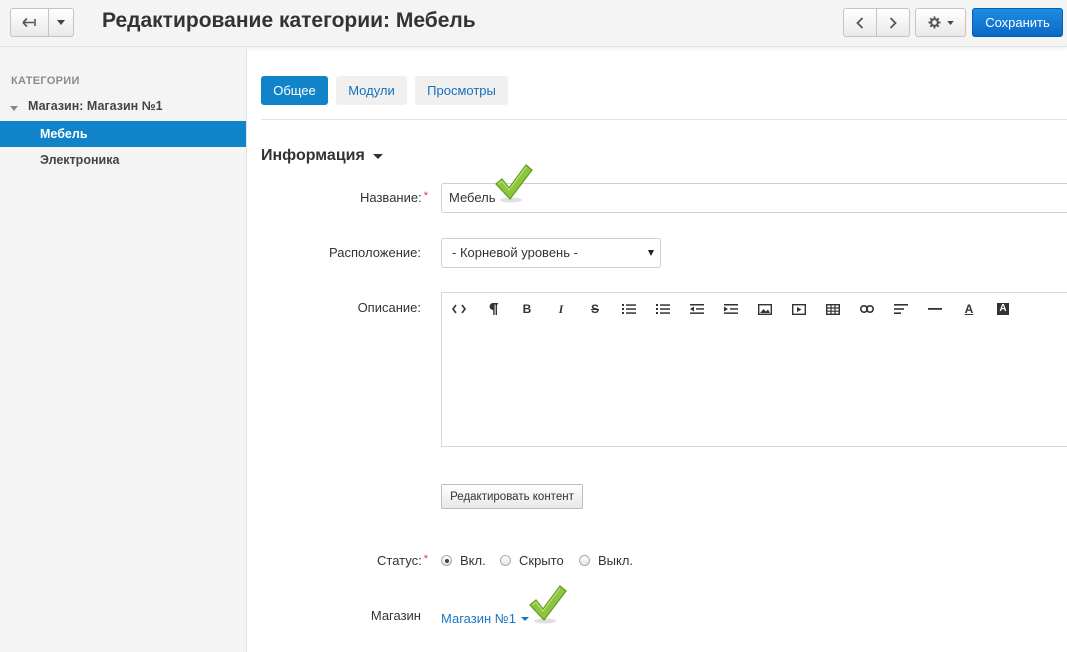 Image resolution: width=1067 pixels, height=652 pixels. Describe the element at coordinates (289, 20) in the screenshot. I see `page-title: Редактирование категории: Мебель` at that location.